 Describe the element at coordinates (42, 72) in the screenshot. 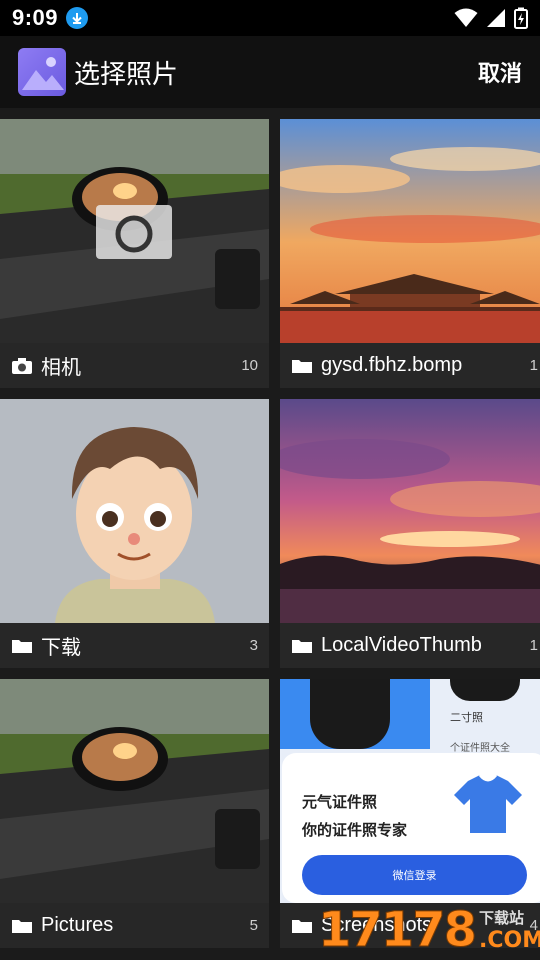

I see `app-logo-icon` at that location.